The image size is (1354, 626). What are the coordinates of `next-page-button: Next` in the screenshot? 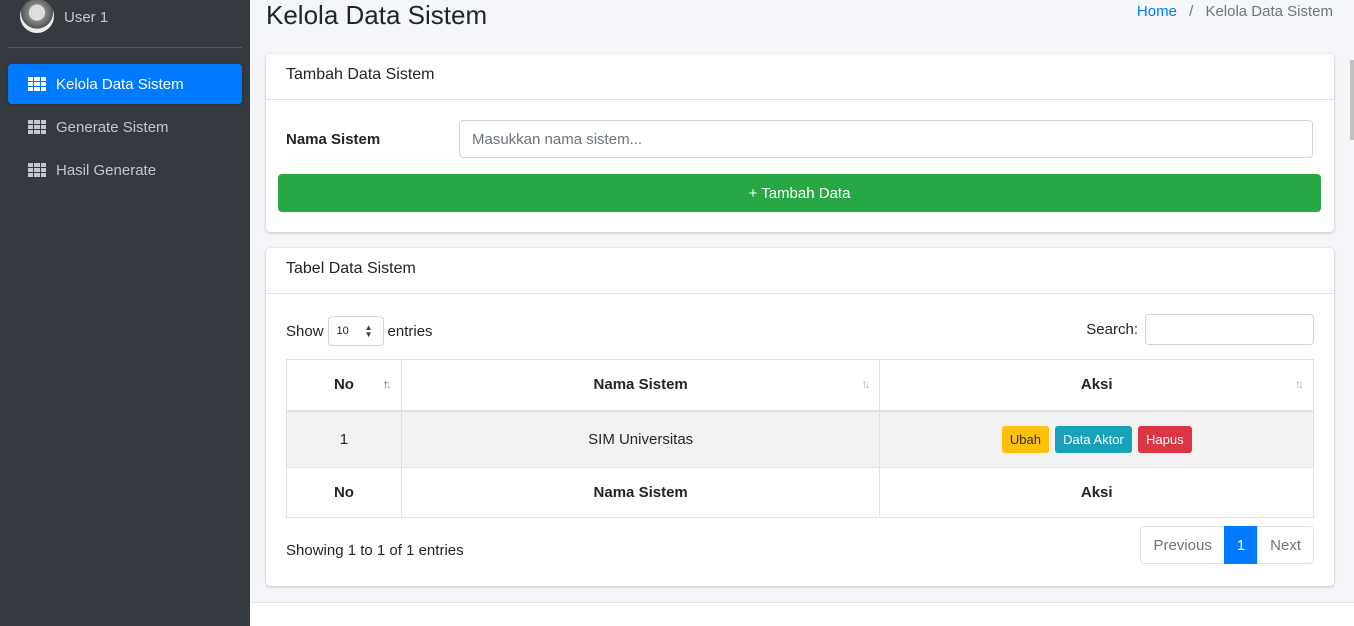 It's located at (1285, 545).